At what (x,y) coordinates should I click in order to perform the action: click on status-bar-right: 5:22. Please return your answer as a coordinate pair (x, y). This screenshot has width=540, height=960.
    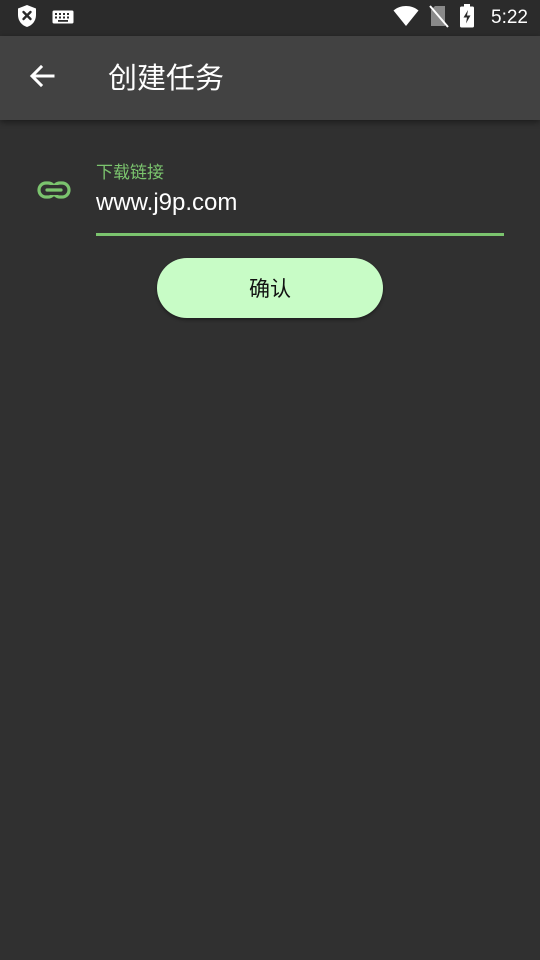
    Looking at the image, I should click on (460, 18).